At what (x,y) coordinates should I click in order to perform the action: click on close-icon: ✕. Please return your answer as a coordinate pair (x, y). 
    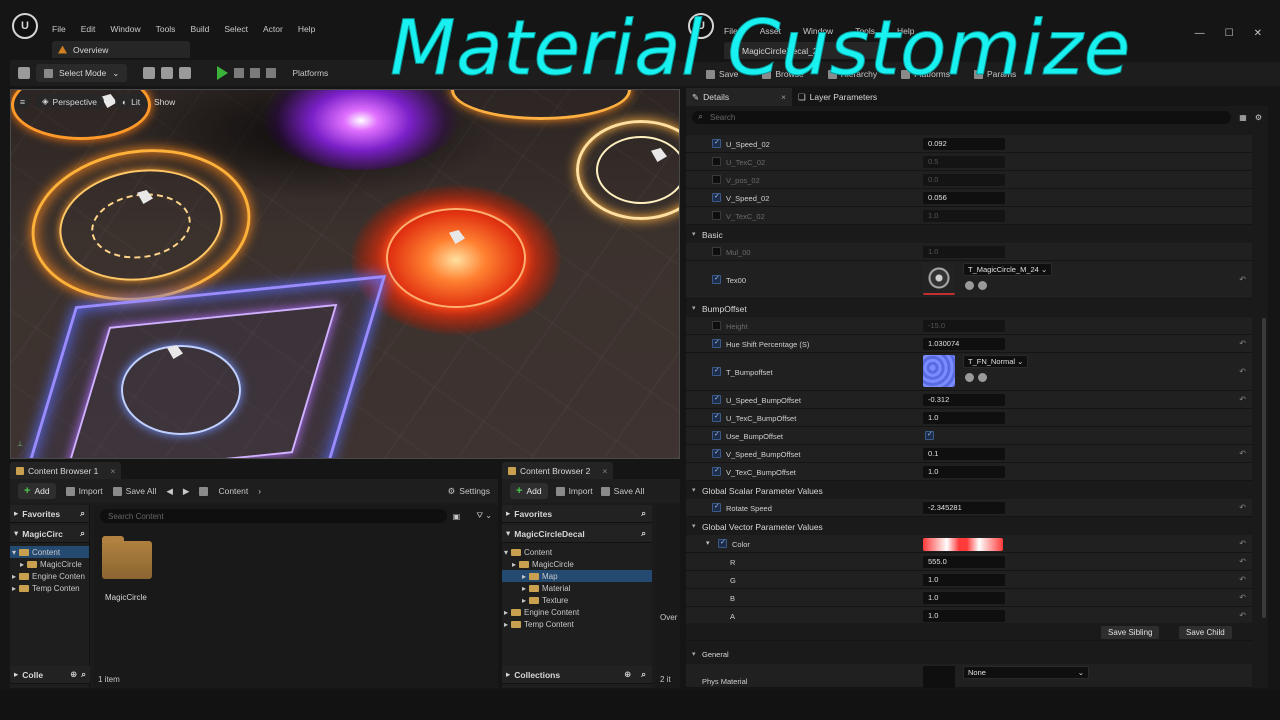
    Looking at the image, I should click on (1258, 33).